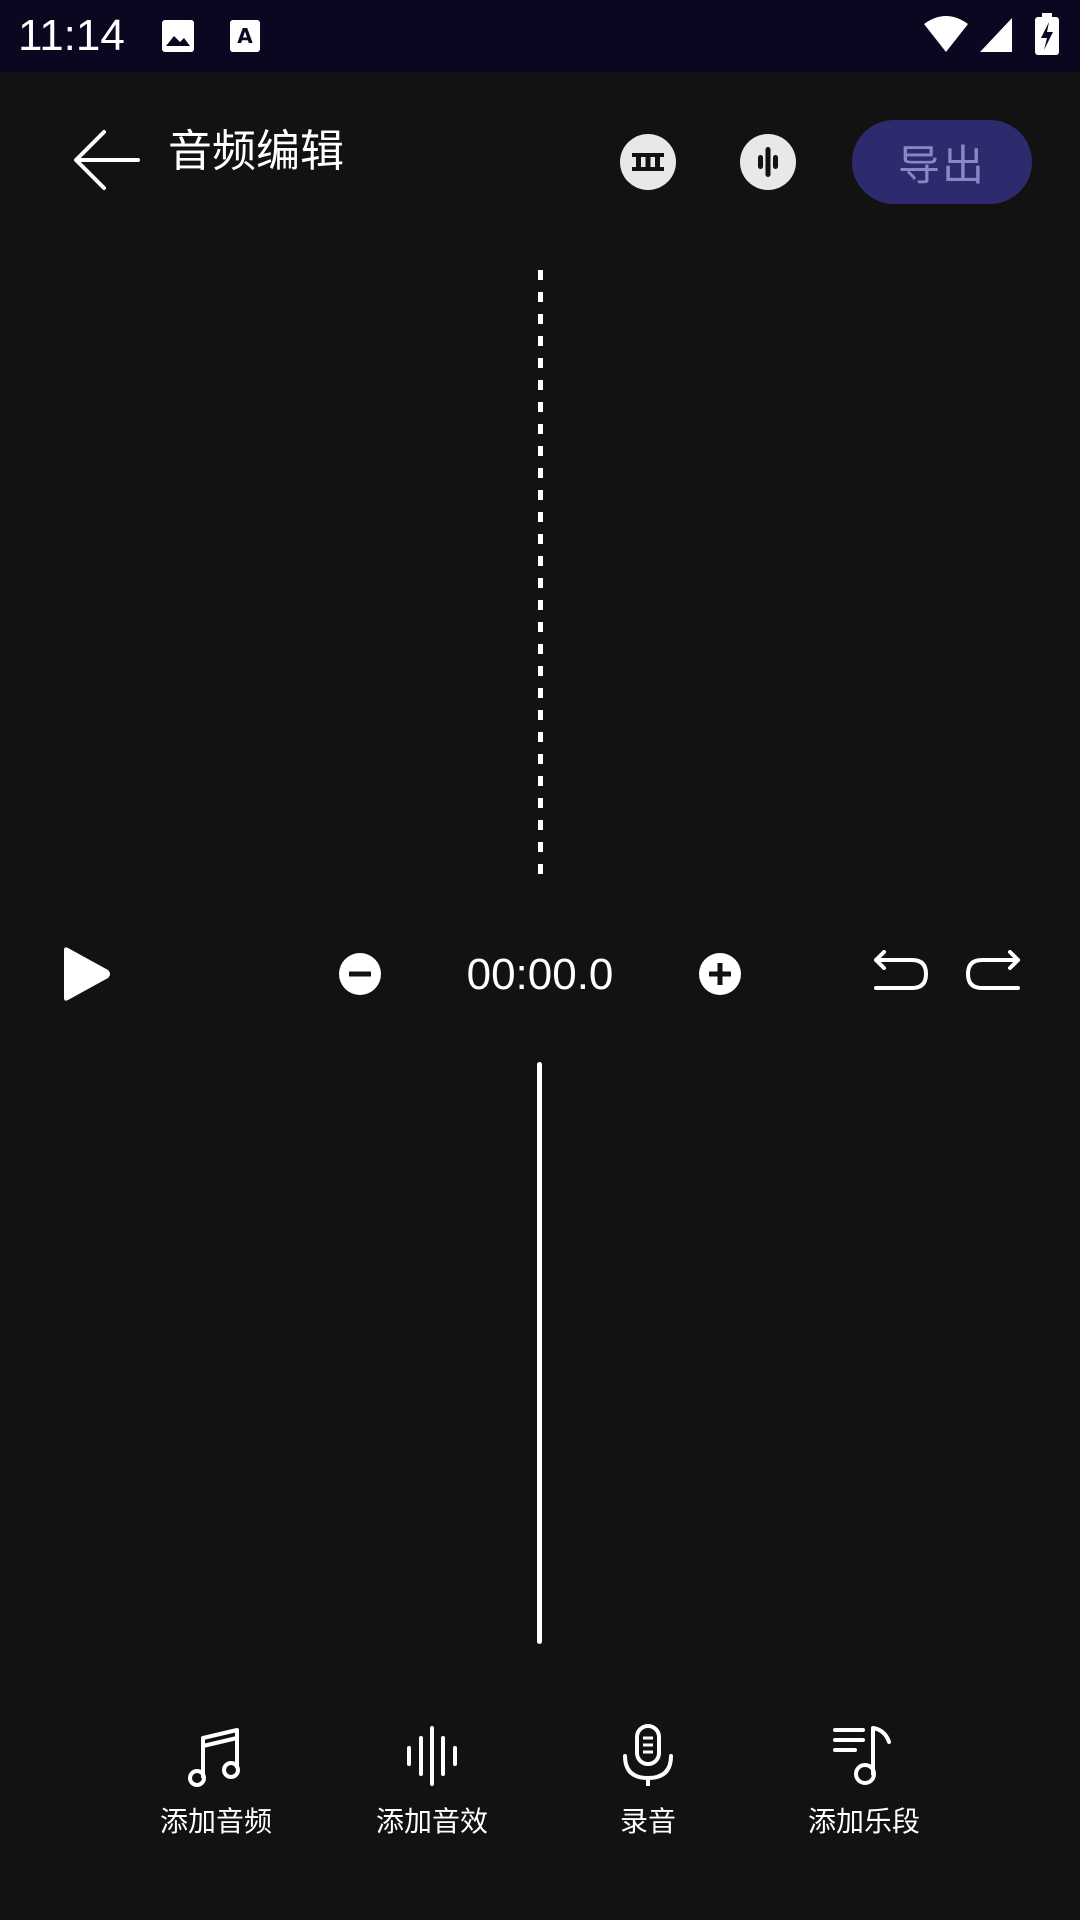 Image resolution: width=1080 pixels, height=1920 pixels. I want to click on export-button: 导出, so click(942, 162).